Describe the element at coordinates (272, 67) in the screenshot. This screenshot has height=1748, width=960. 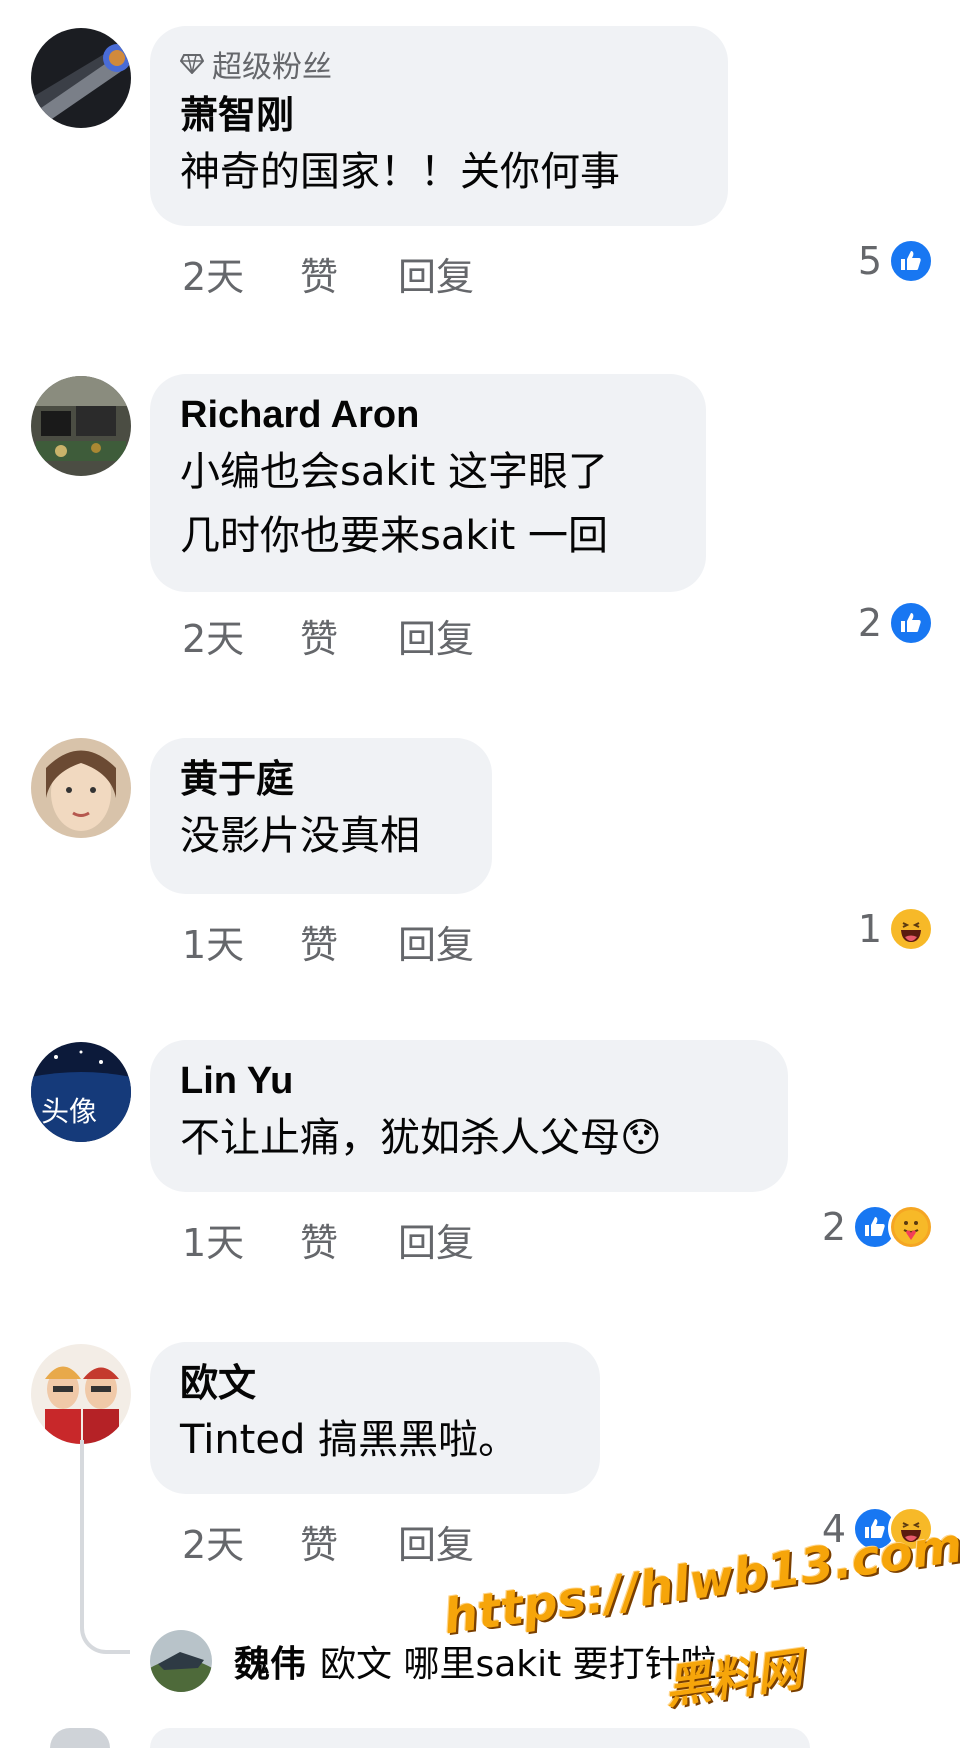
I see `badge-label: 超级粉丝` at that location.